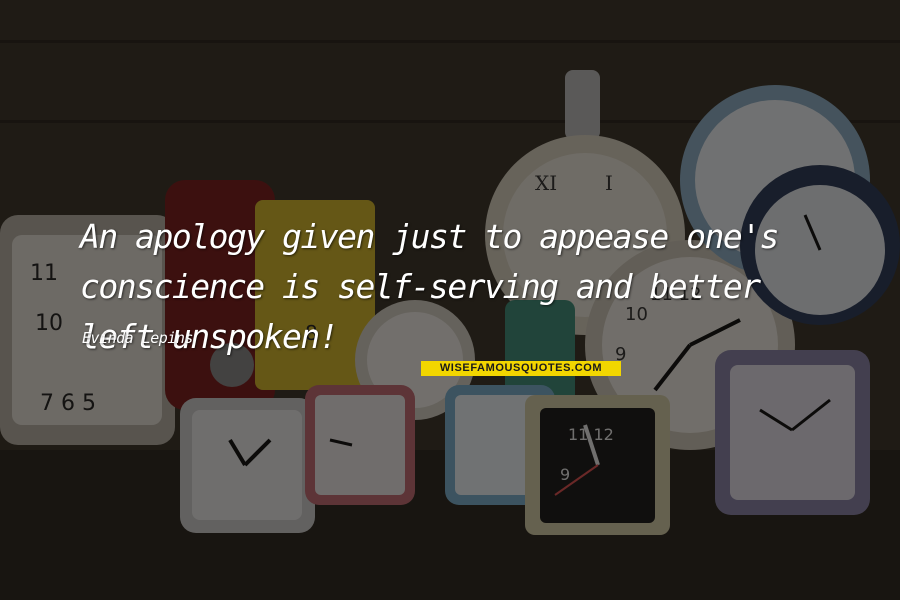 The width and height of the screenshot is (900, 600). What do you see at coordinates (521, 368) in the screenshot?
I see `site-watermark: WISEFAMOUSQUOTES.COM` at bounding box center [521, 368].